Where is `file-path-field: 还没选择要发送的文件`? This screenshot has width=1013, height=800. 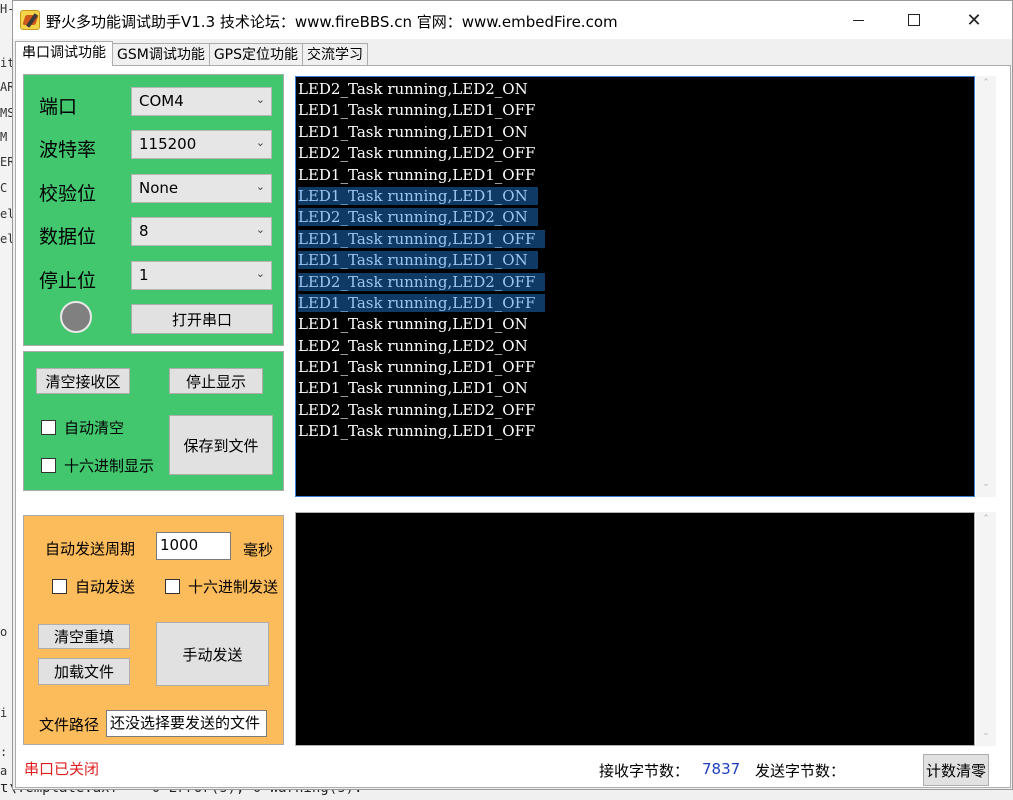 file-path-field: 还没选择要发送的文件 is located at coordinates (186, 723).